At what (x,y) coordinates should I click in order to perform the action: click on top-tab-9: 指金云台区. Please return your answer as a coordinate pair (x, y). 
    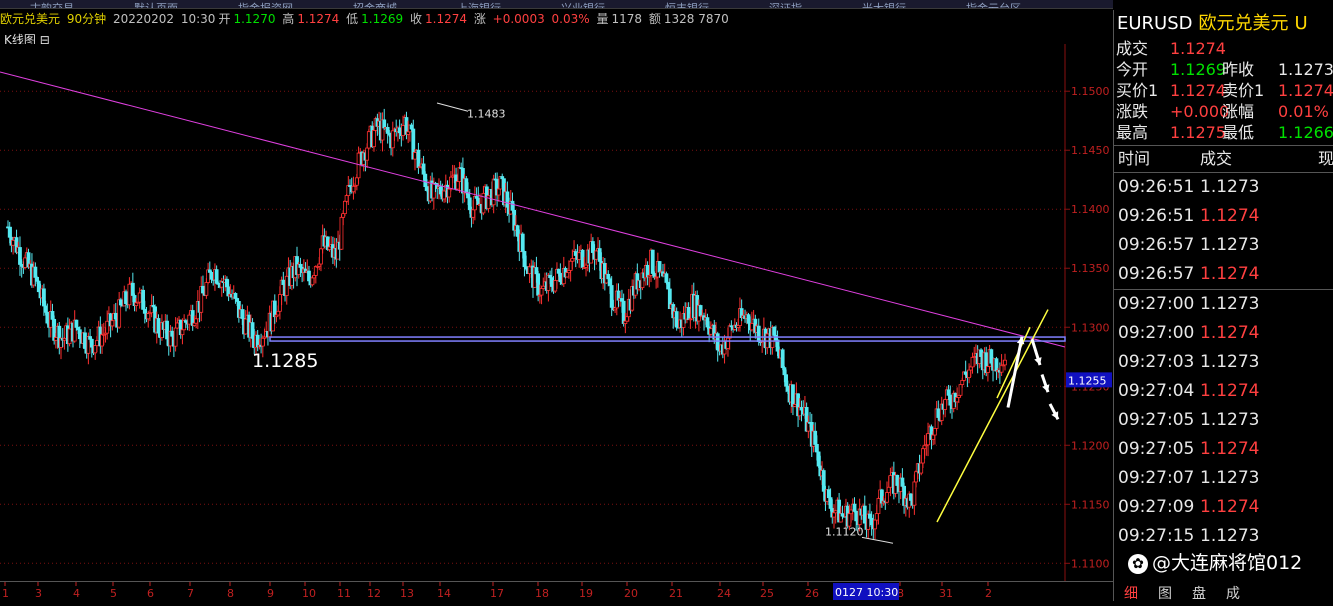
    Looking at the image, I should click on (978, 5).